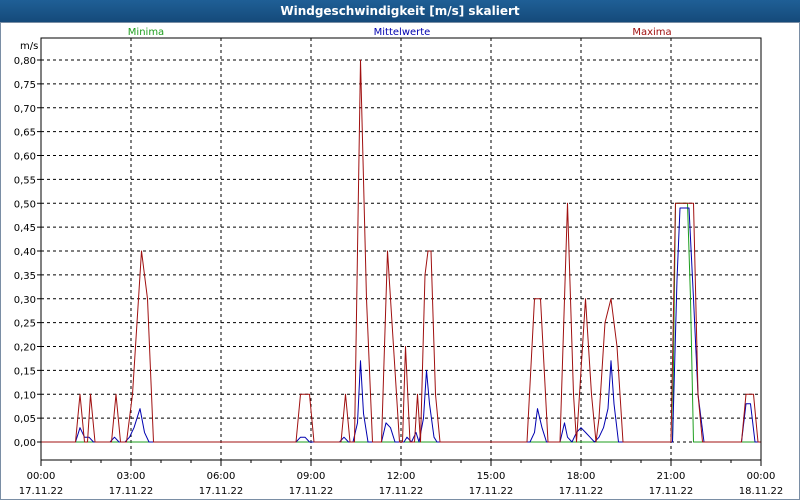  I want to click on y-tick-label: 0,40, so click(25, 252).